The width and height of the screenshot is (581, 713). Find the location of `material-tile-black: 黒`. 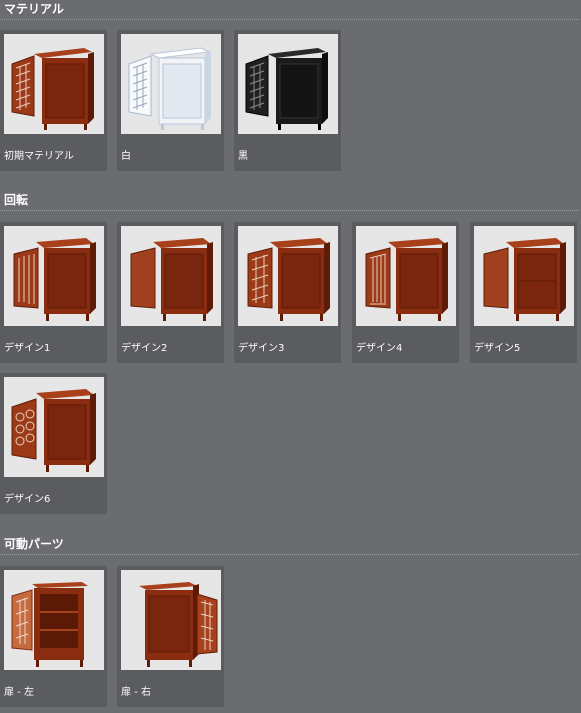

material-tile-black: 黒 is located at coordinates (287, 100).